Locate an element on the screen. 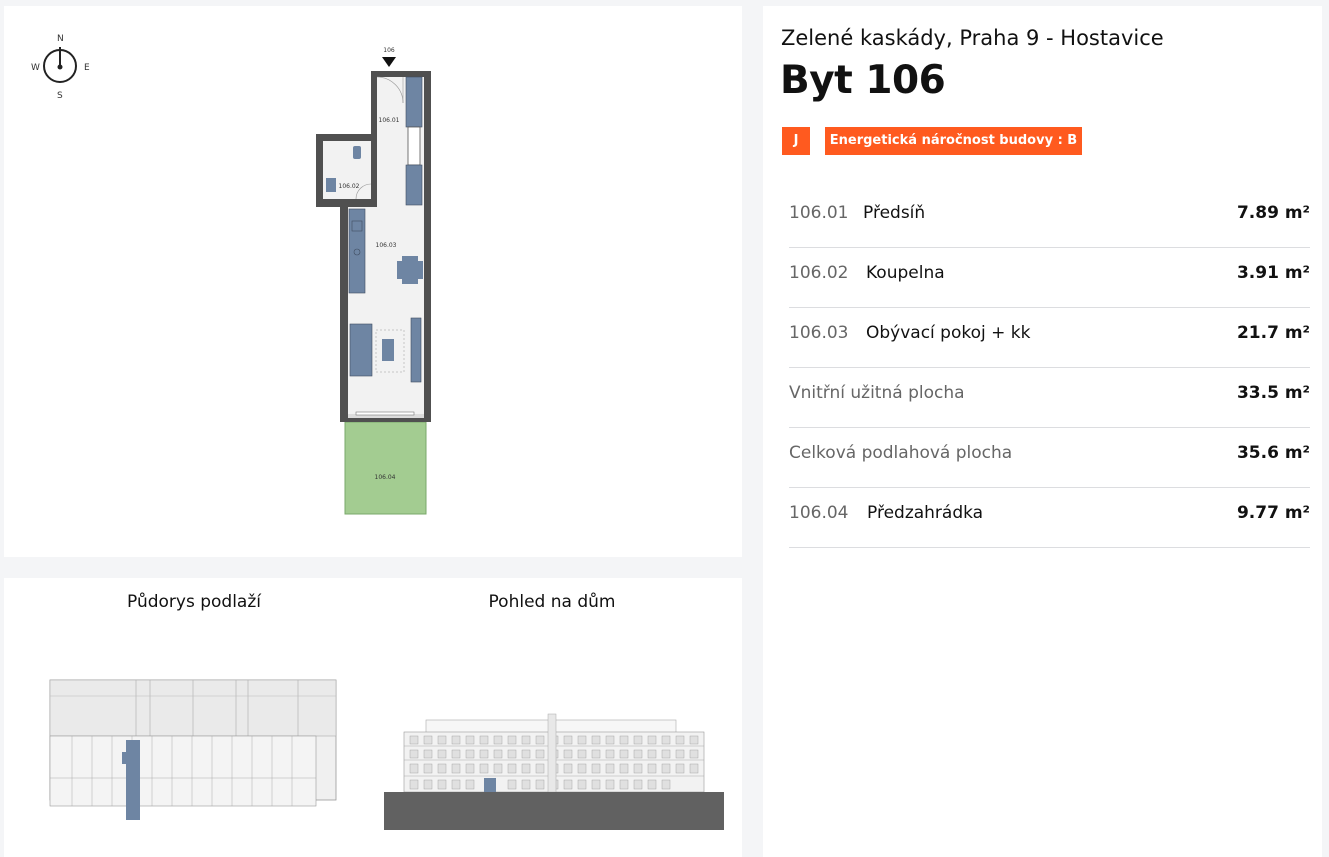 The image size is (1329, 857). area-row: 106.03 Obývací pokoj + kk 21.7 m² is located at coordinates (1049, 338).